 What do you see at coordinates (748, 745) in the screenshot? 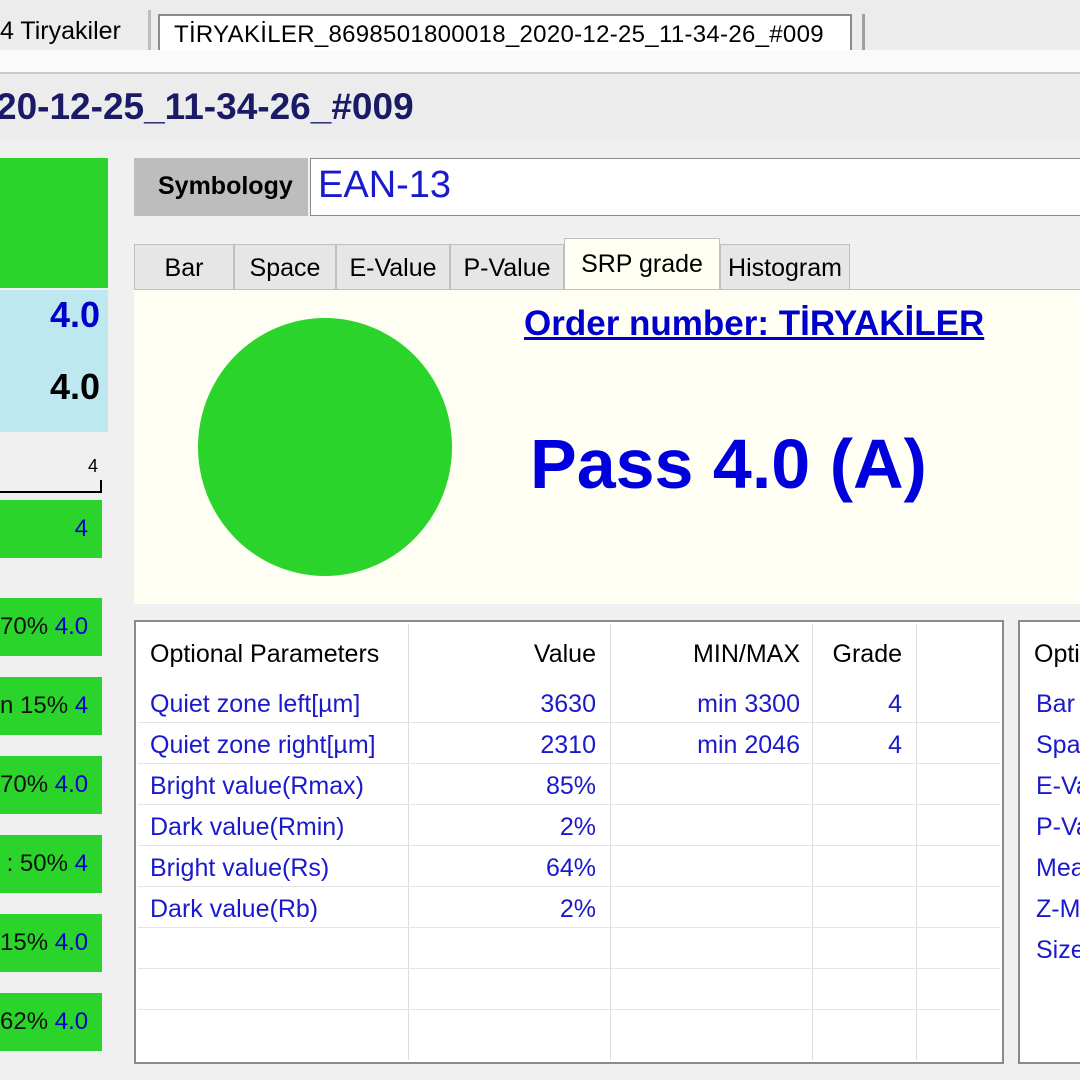
I see `parameter-minmax: min 2046` at bounding box center [748, 745].